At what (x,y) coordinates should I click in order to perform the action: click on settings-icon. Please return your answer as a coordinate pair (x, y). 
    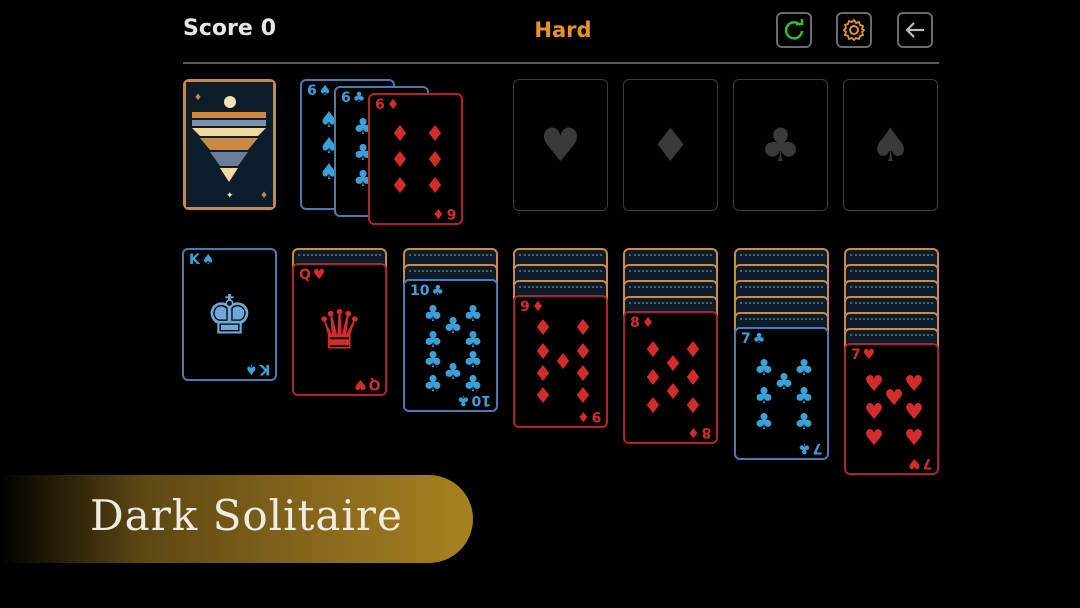
    Looking at the image, I should click on (854, 30).